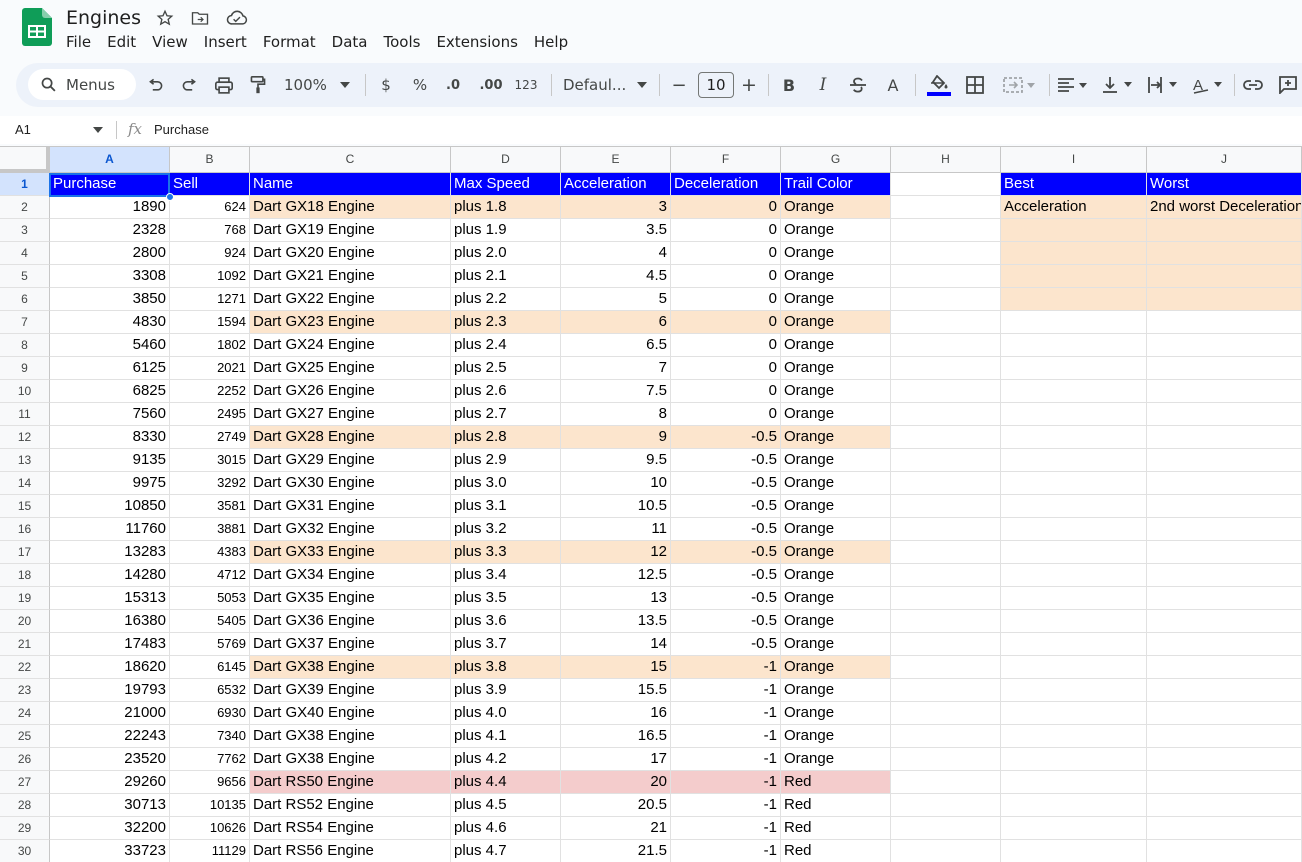  What do you see at coordinates (25, 506) in the screenshot?
I see `row-header: 15` at bounding box center [25, 506].